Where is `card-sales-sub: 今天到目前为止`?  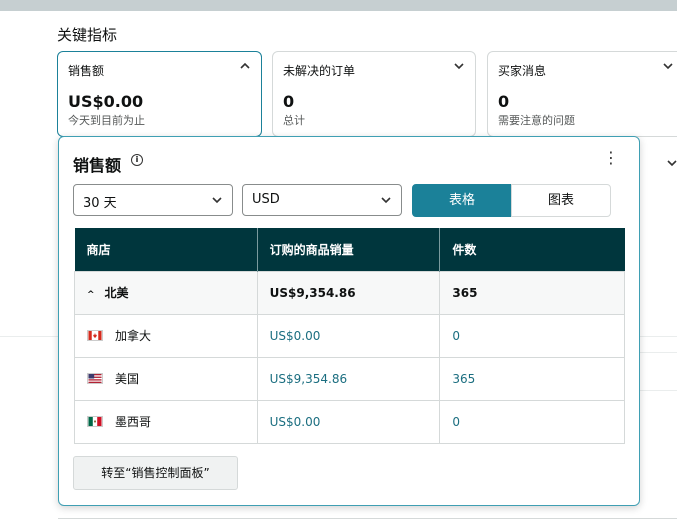
card-sales-sub: 今天到目前为止 is located at coordinates (106, 120).